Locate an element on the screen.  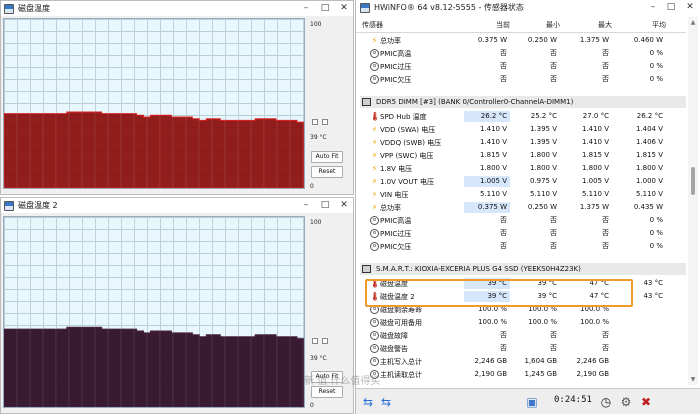
current-value-label: 39 °C is located at coordinates (318, 358).